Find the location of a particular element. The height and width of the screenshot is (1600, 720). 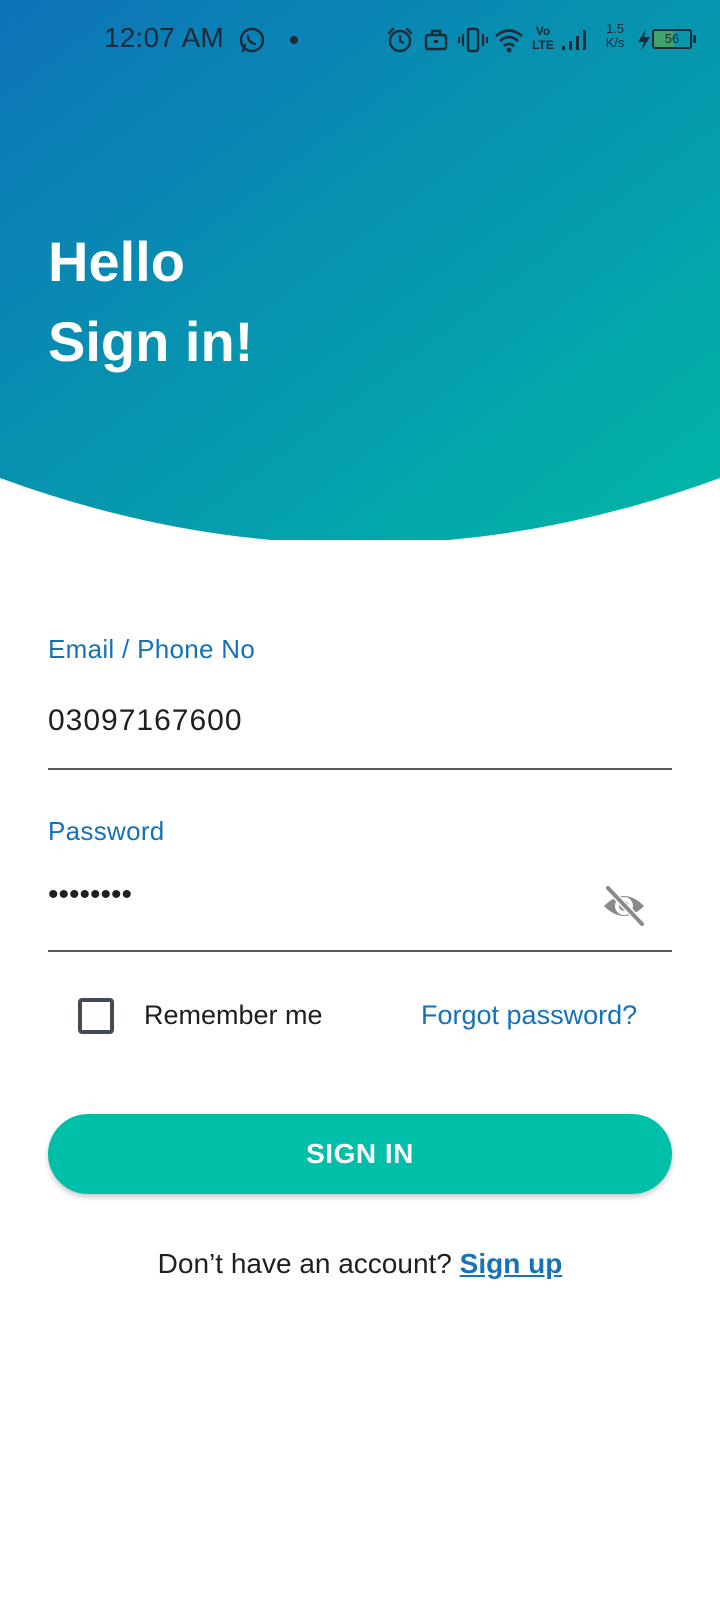

volte-icon: Vo LTE is located at coordinates (543, 38).